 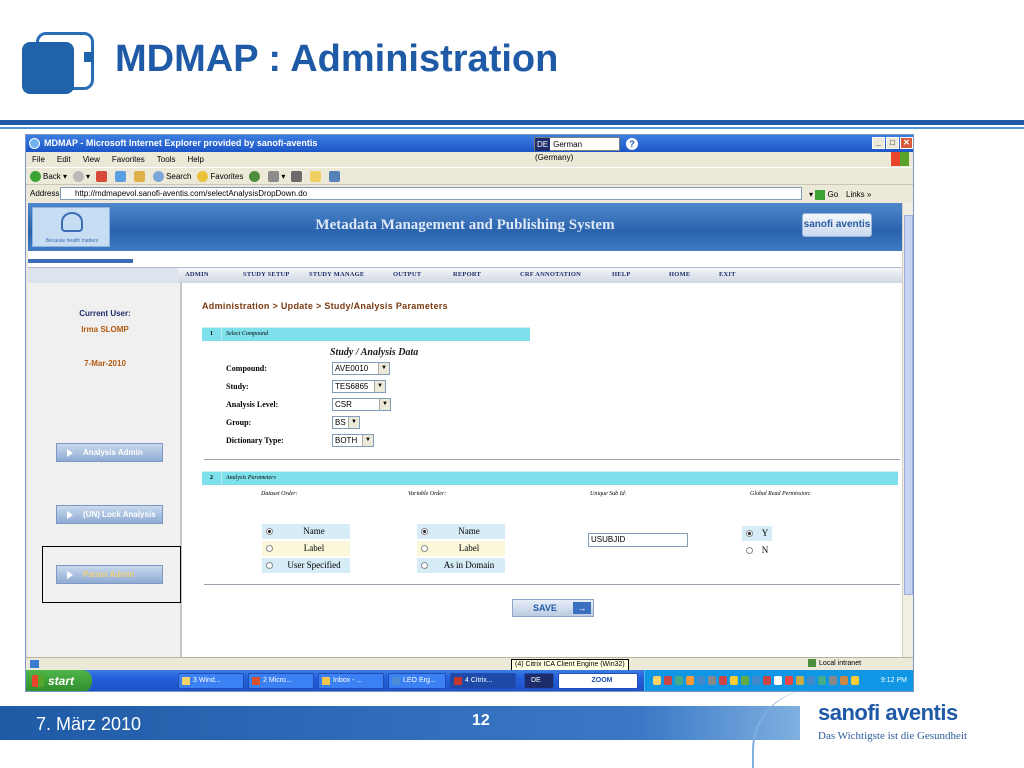 What do you see at coordinates (888, 712) in the screenshot?
I see `brand-logo: sanofi aventis` at bounding box center [888, 712].